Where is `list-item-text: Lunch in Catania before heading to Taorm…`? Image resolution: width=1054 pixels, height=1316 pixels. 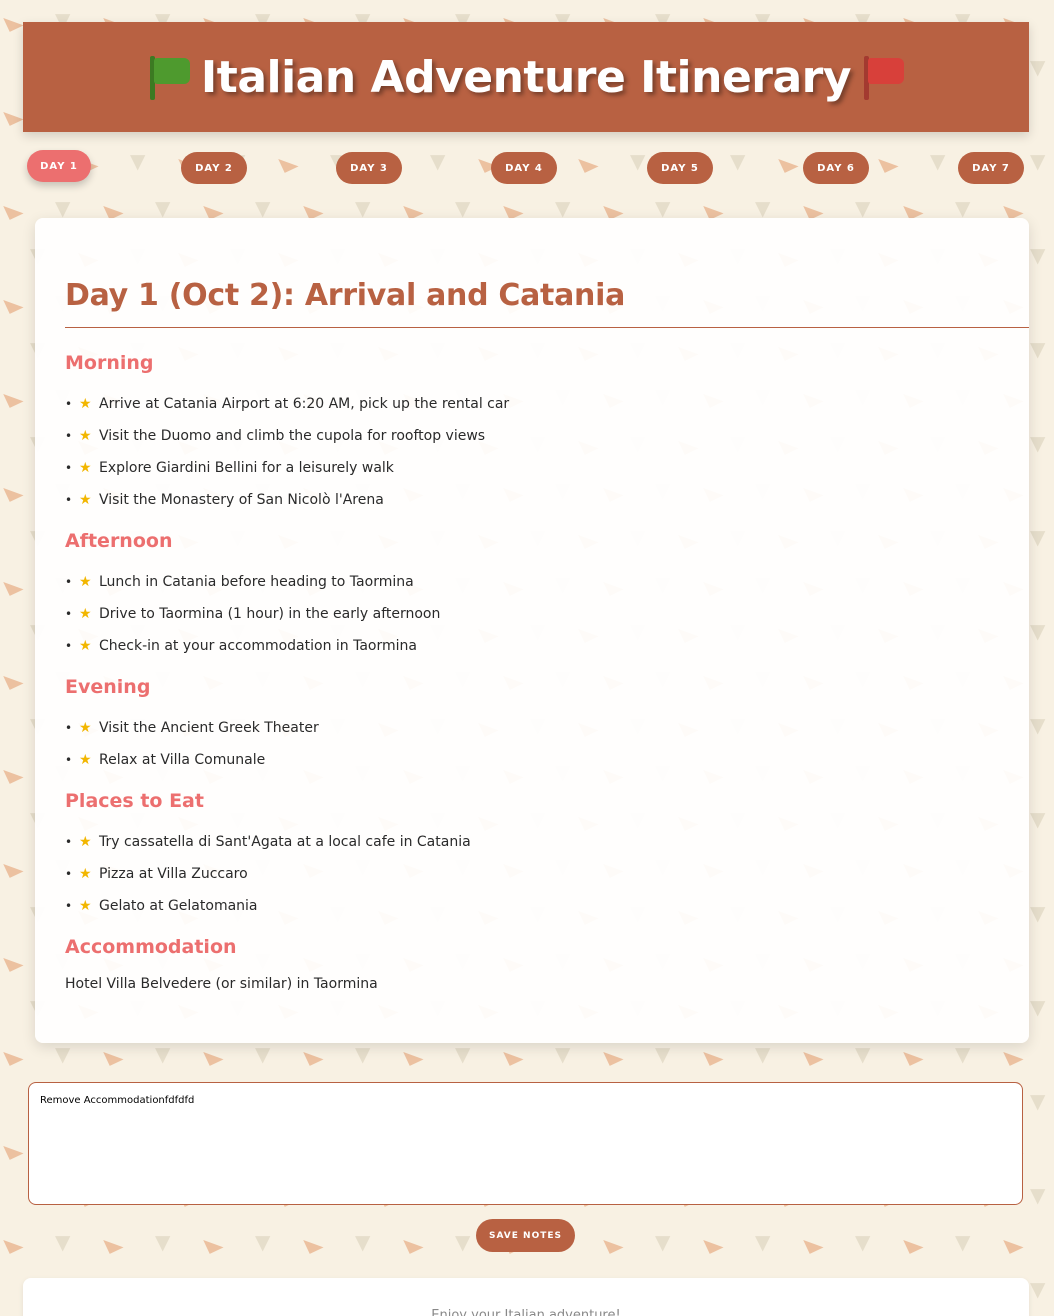
list-item-text: Lunch in Catania before heading to Taorm… is located at coordinates (256, 582).